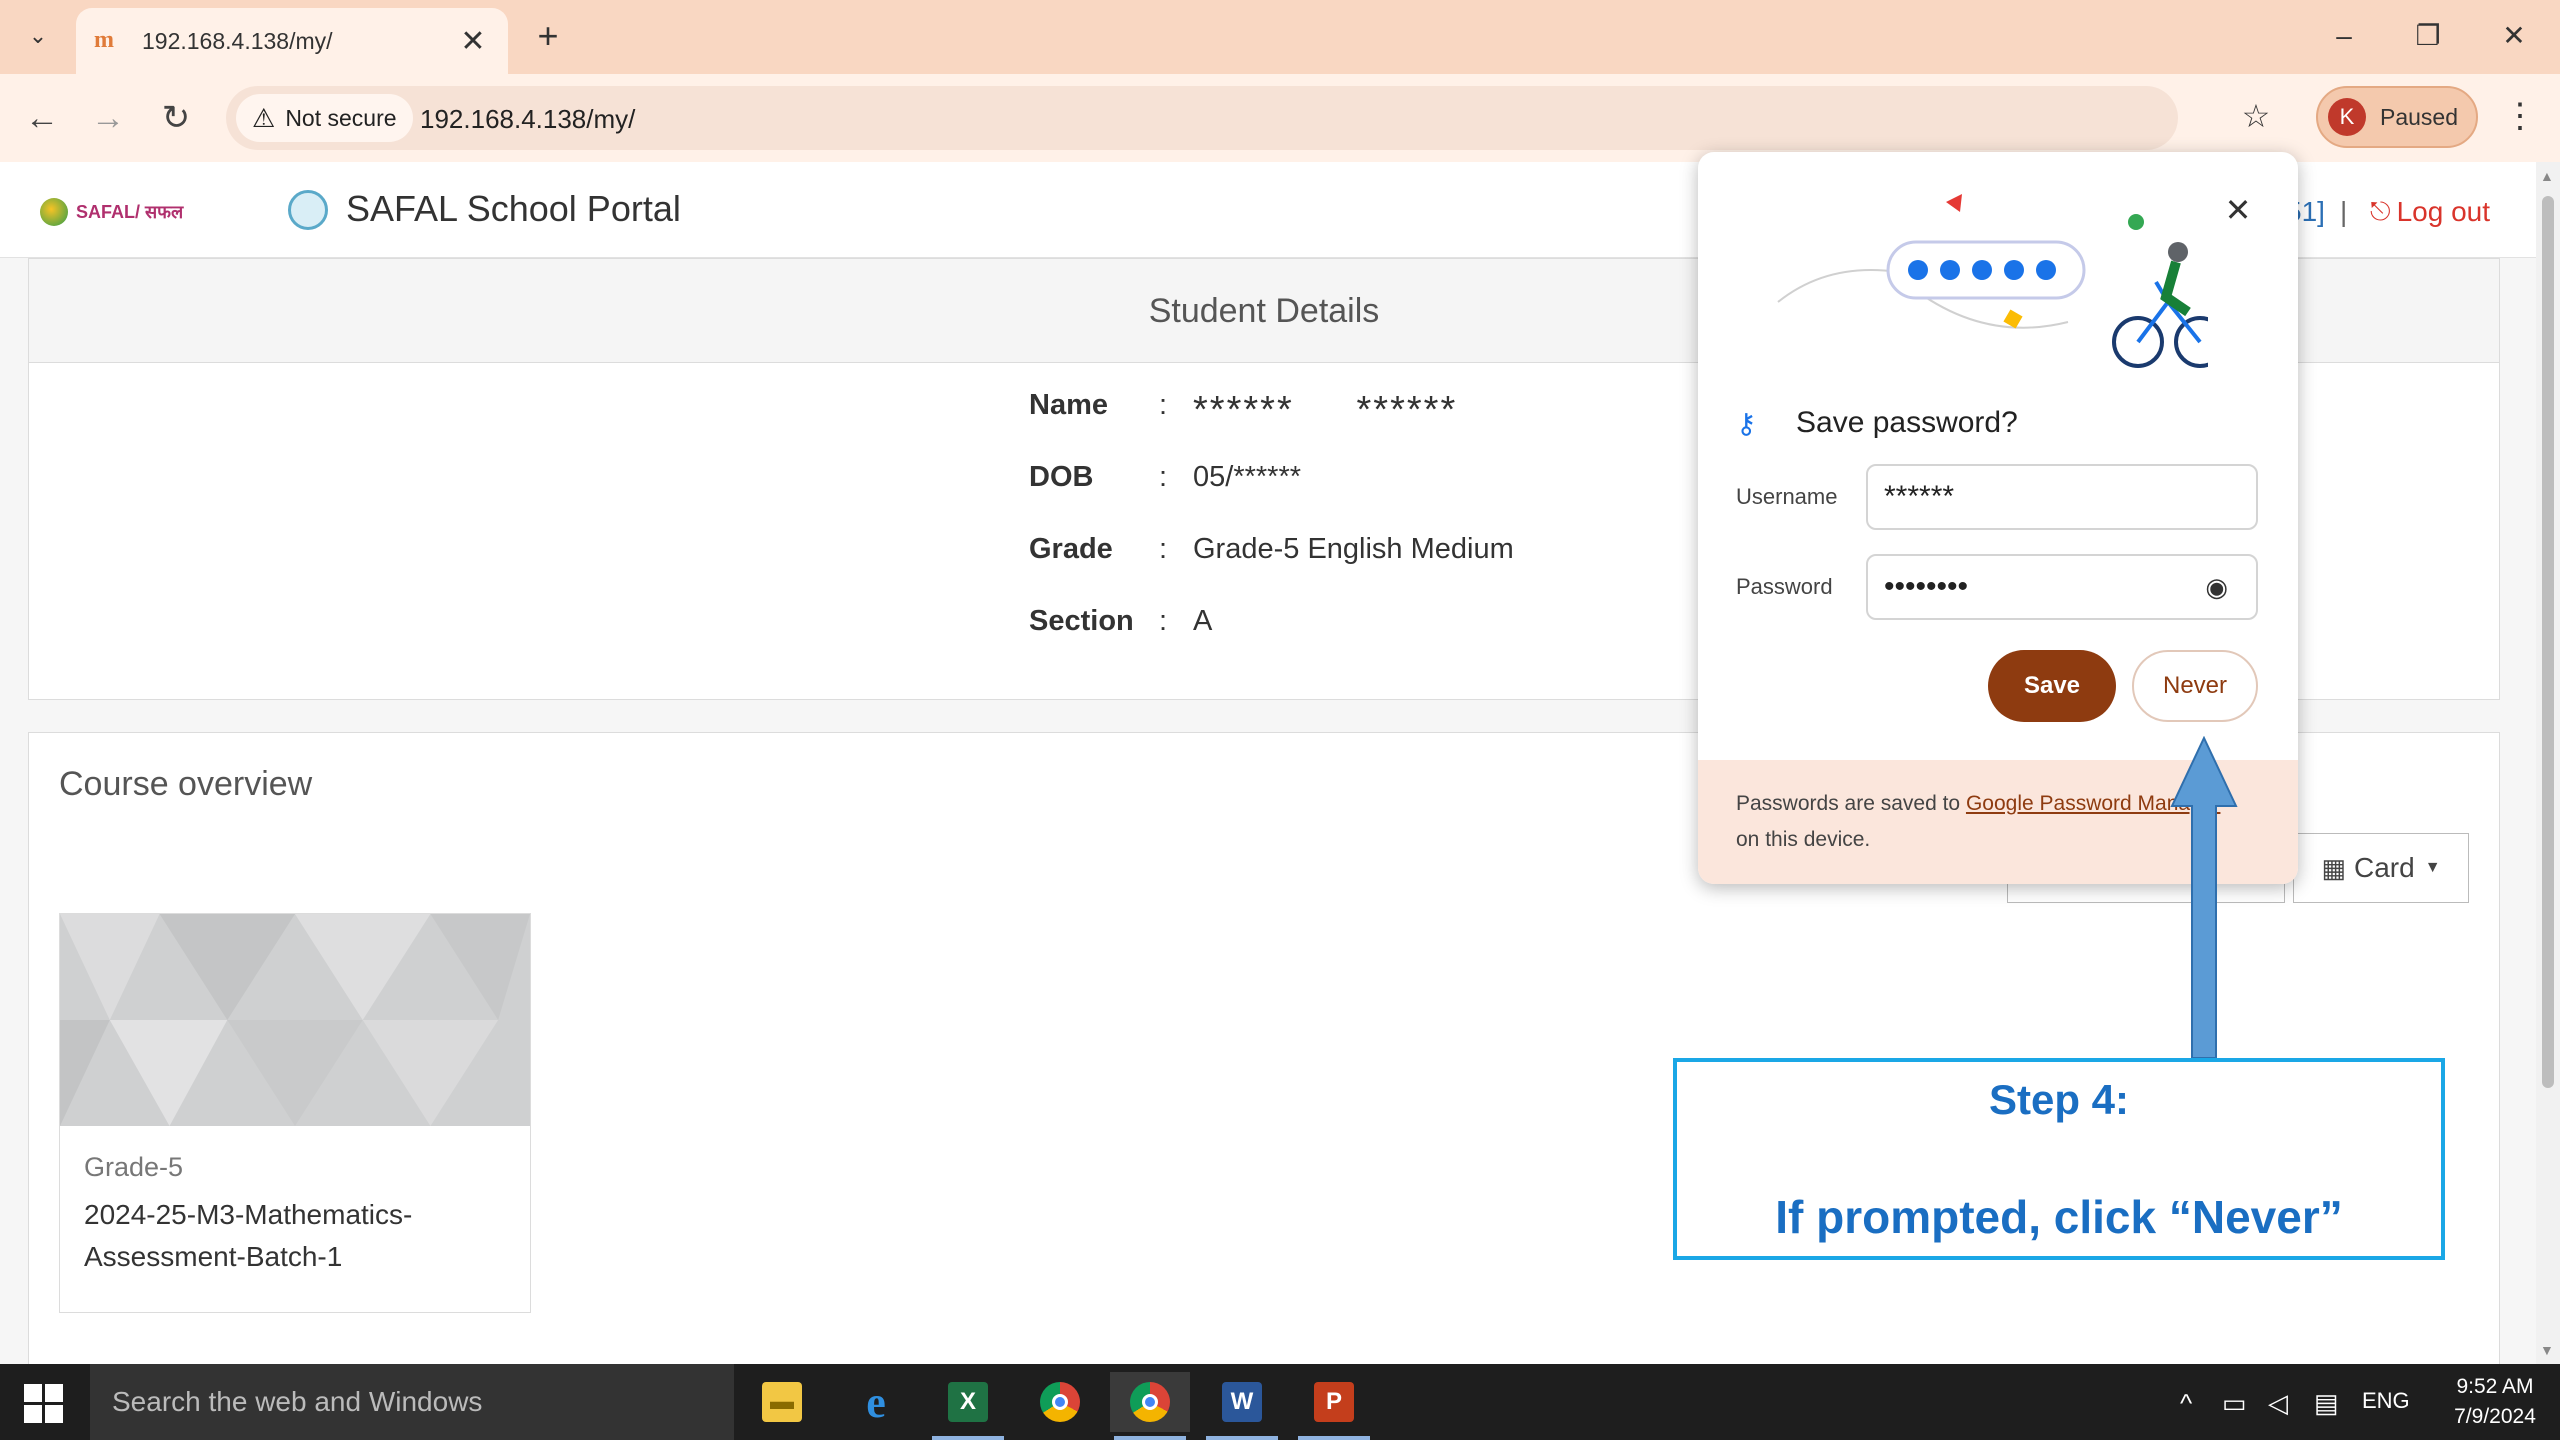 Image resolution: width=2560 pixels, height=1440 pixels. Describe the element at coordinates (1301, 118) in the screenshot. I see `address-bar: ⚠ Not secure 192.168.4.138/my/ ⚿` at that location.